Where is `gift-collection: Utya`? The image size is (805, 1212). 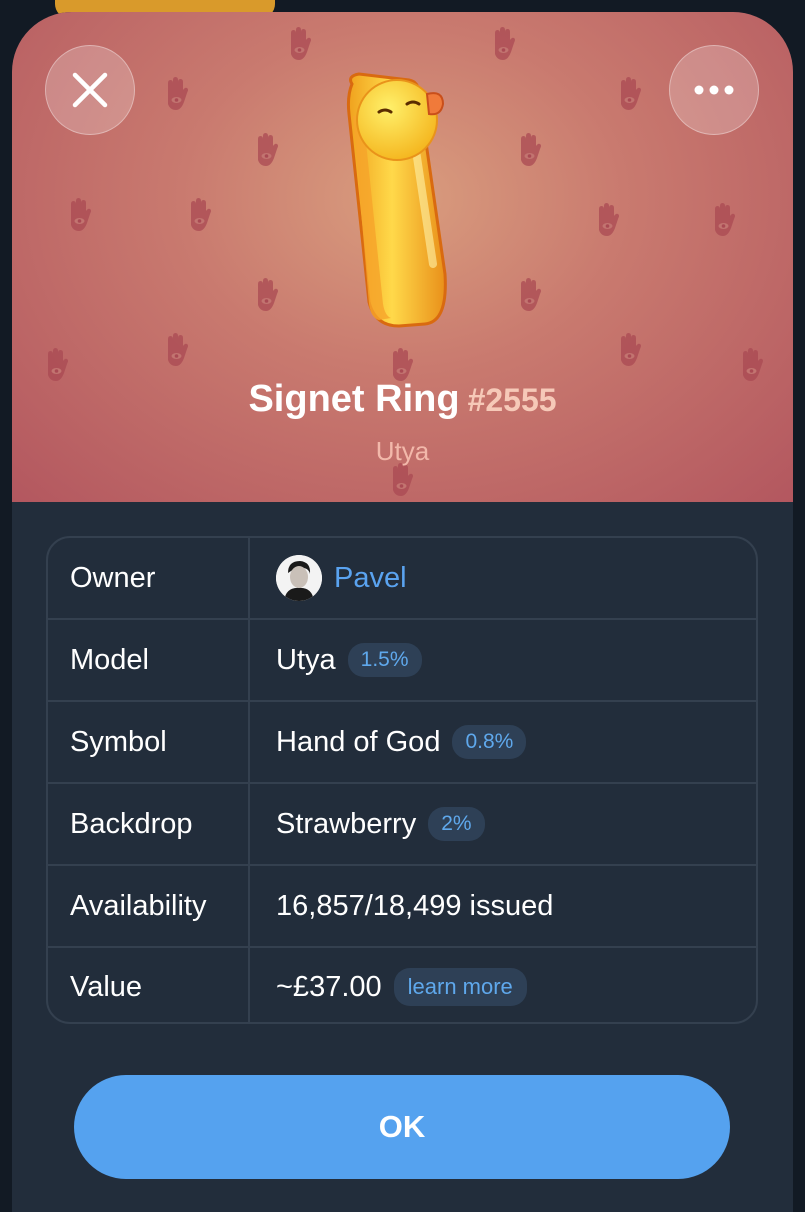
gift-collection: Utya is located at coordinates (402, 451).